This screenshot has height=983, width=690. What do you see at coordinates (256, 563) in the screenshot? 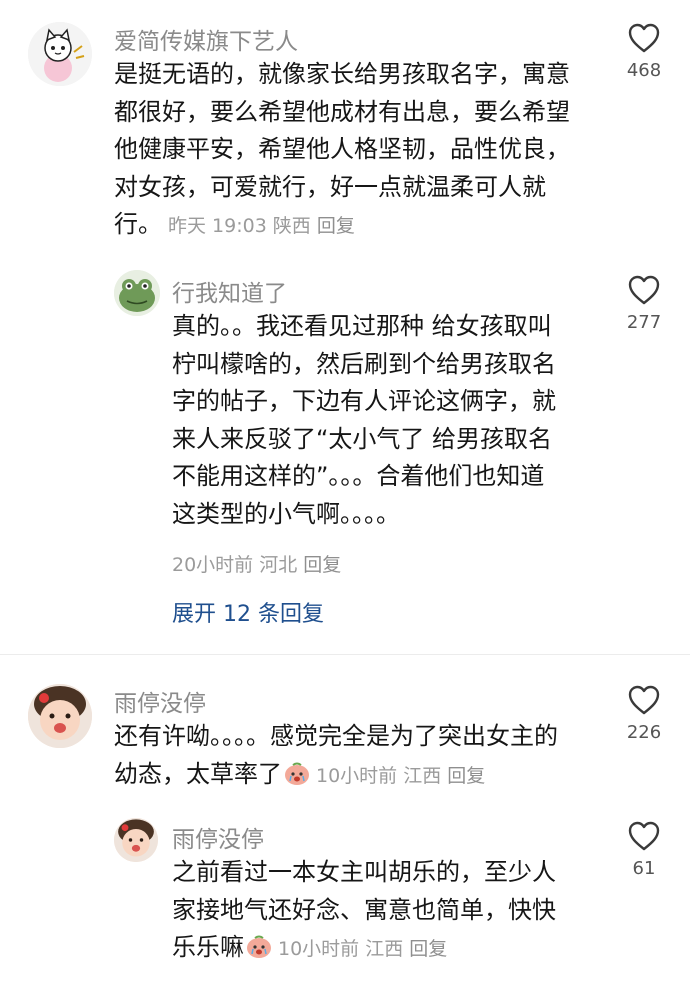
I see `comment-meta: 20小时前 河北 回复` at bounding box center [256, 563].